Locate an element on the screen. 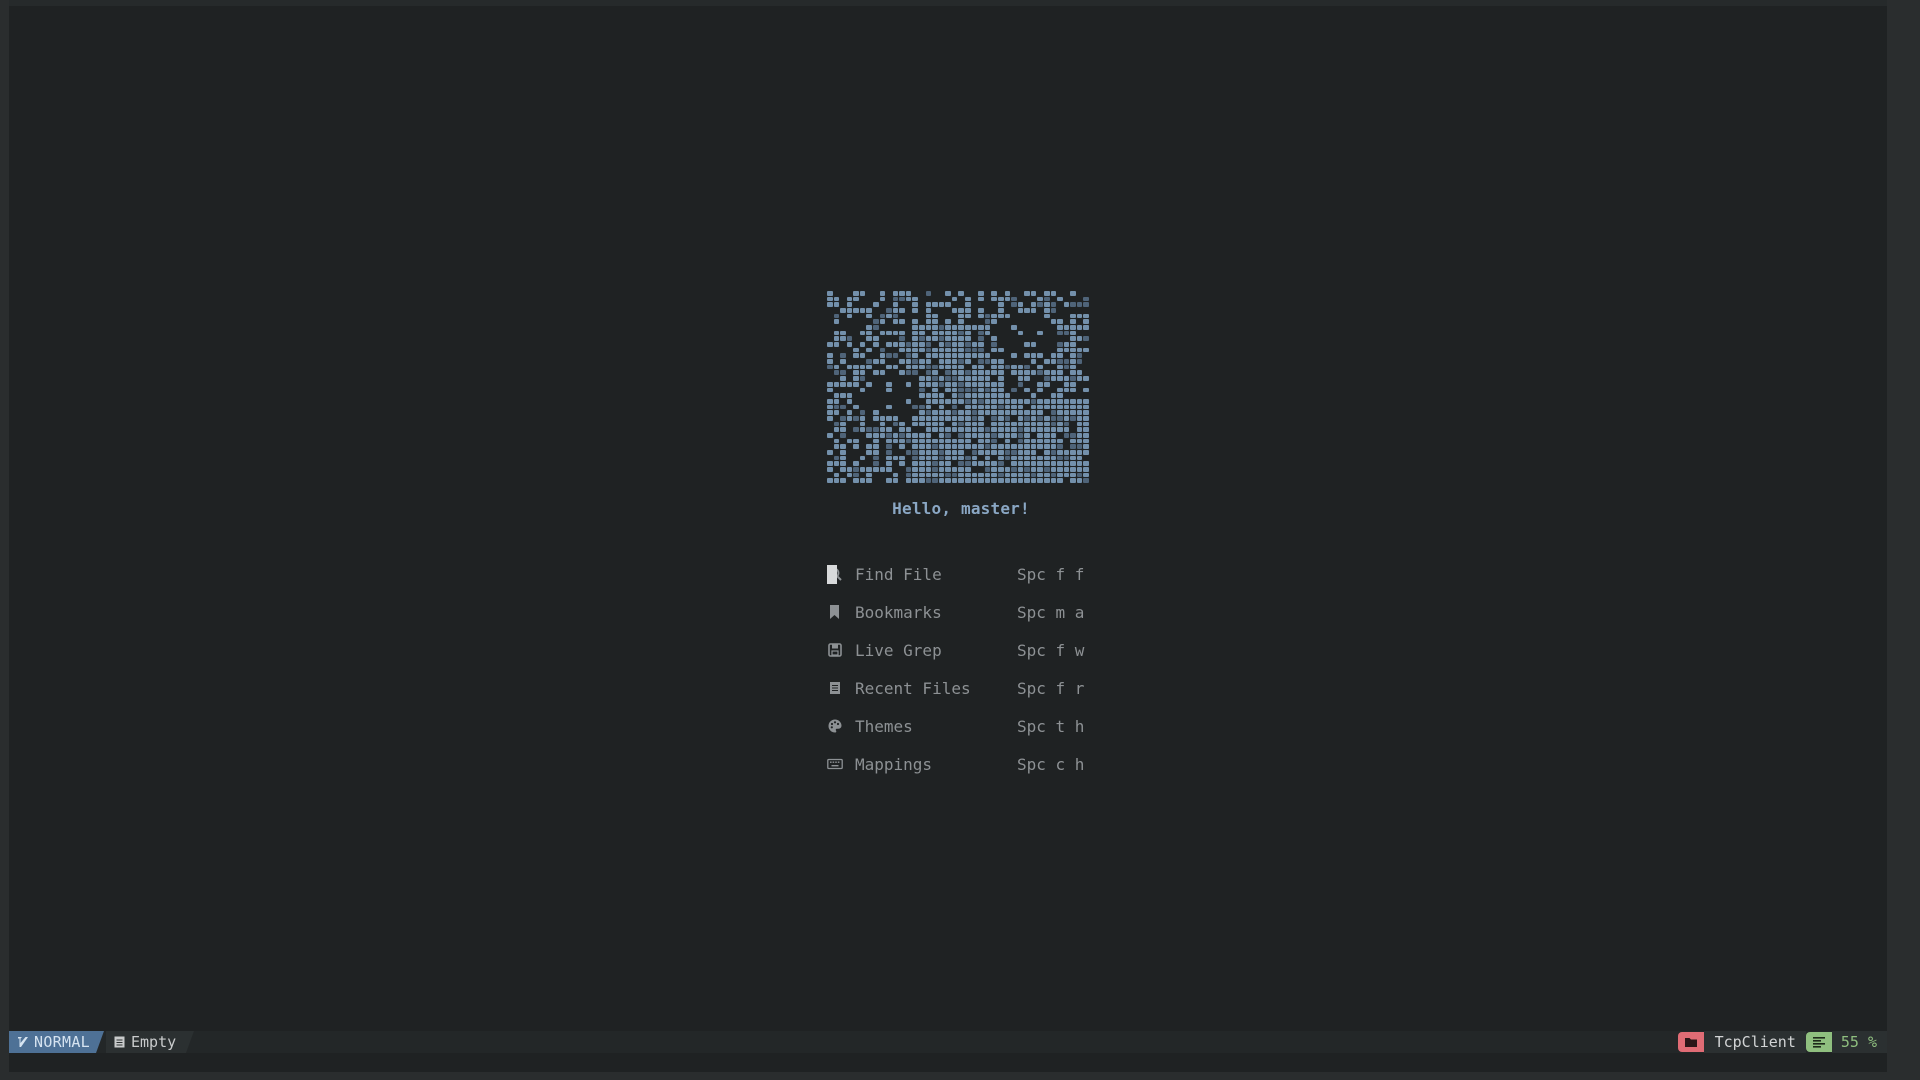 The image size is (1920, 1080). menu-item-live-grep: Live Grep Spc f w is located at coordinates (962, 650).